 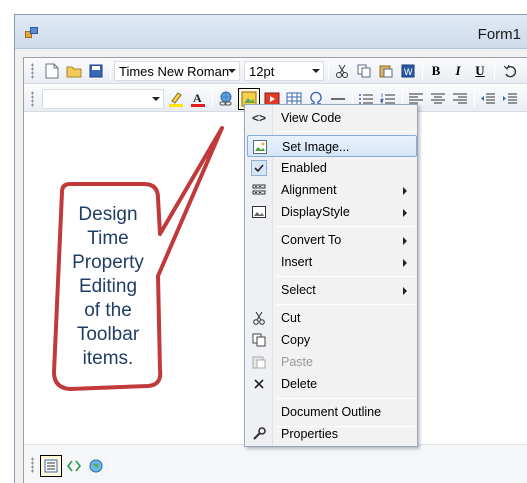 I want to click on menu-item-paste: Paste, so click(x=332, y=362).